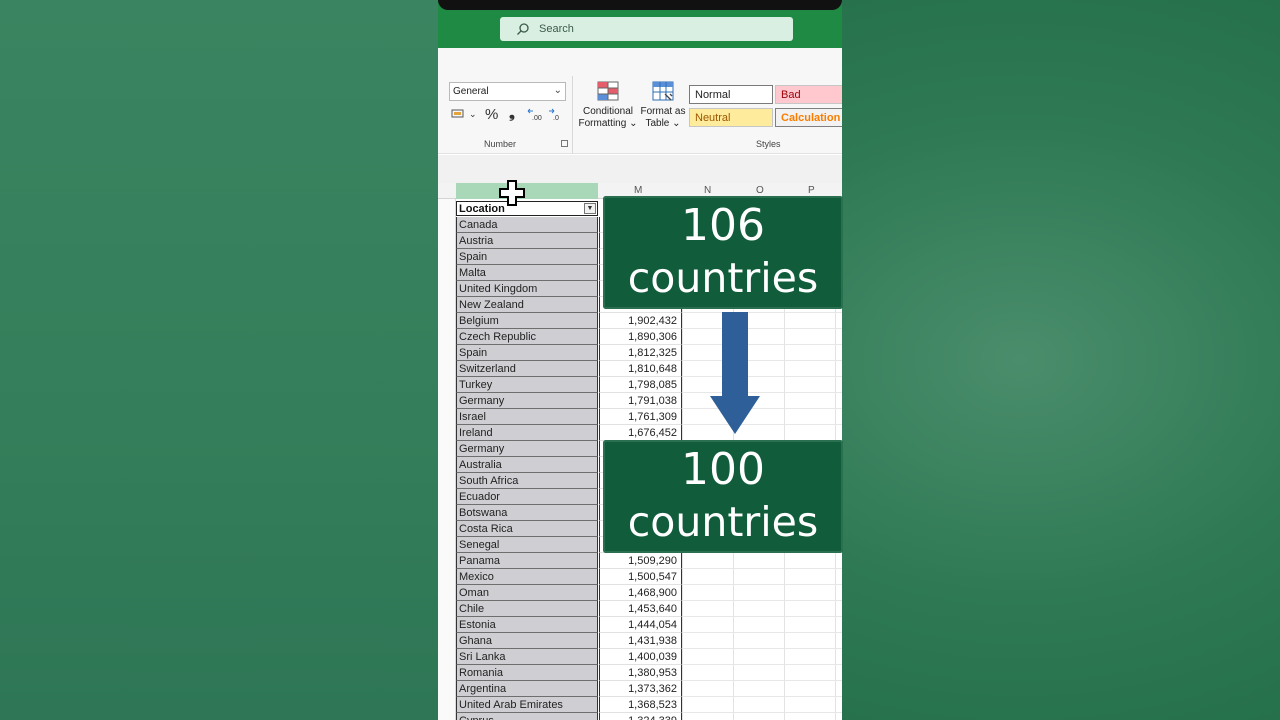 This screenshot has width=1280, height=720. I want to click on column-header-p: P, so click(811, 190).